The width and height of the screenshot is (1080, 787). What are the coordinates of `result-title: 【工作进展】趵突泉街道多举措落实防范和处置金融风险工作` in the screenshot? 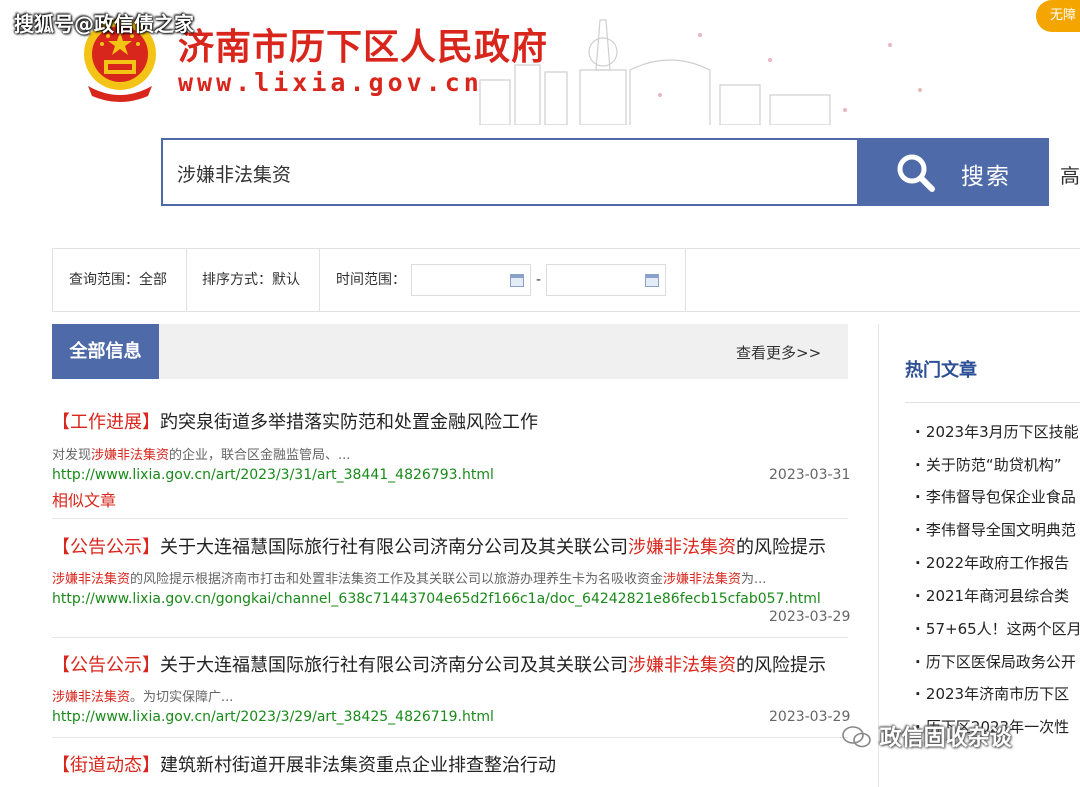 It's located at (295, 421).